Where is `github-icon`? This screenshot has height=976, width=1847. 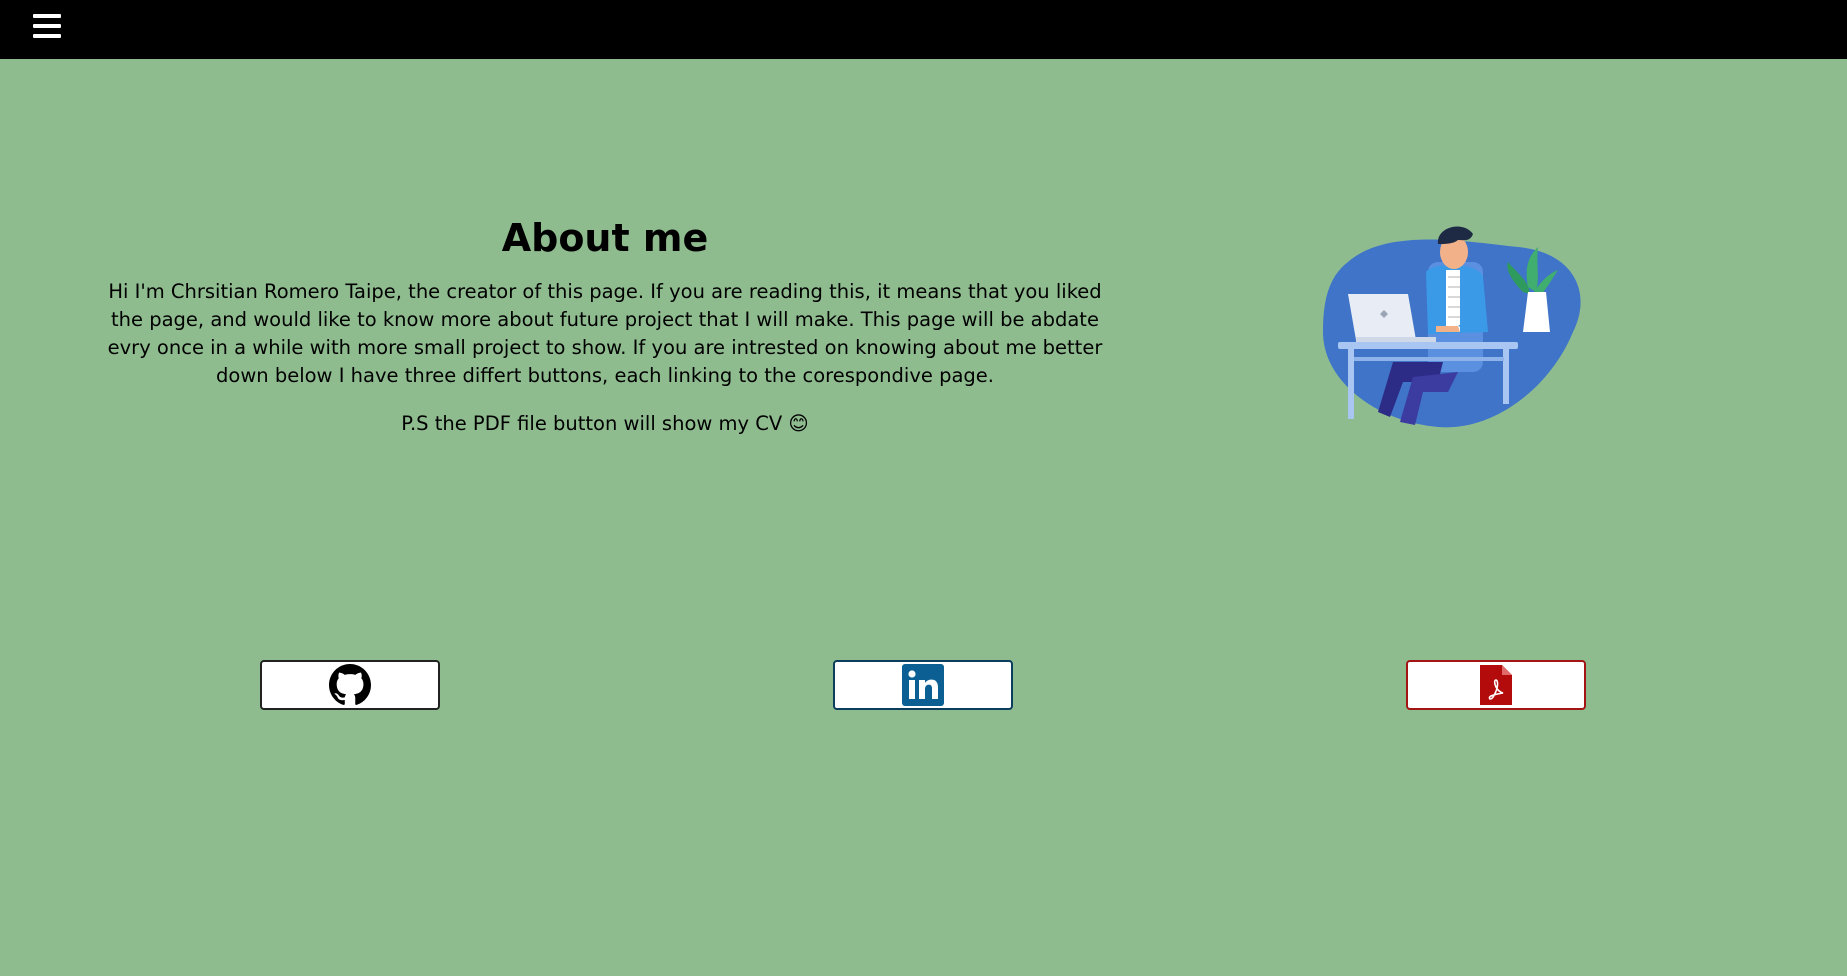
github-icon is located at coordinates (350, 684).